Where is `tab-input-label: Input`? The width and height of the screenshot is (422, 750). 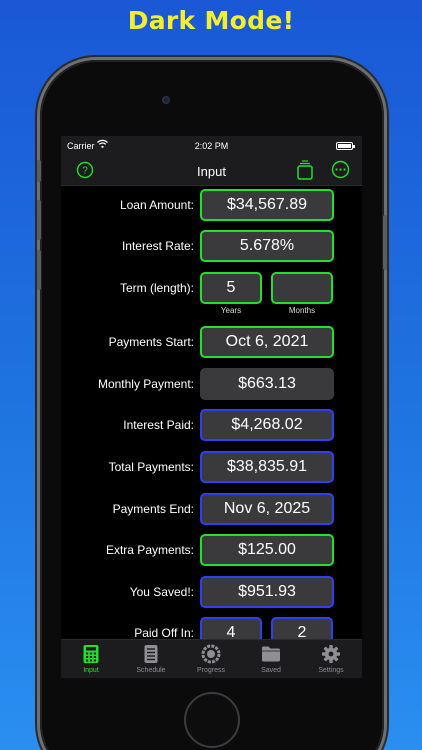
tab-input-label: Input is located at coordinates (91, 670).